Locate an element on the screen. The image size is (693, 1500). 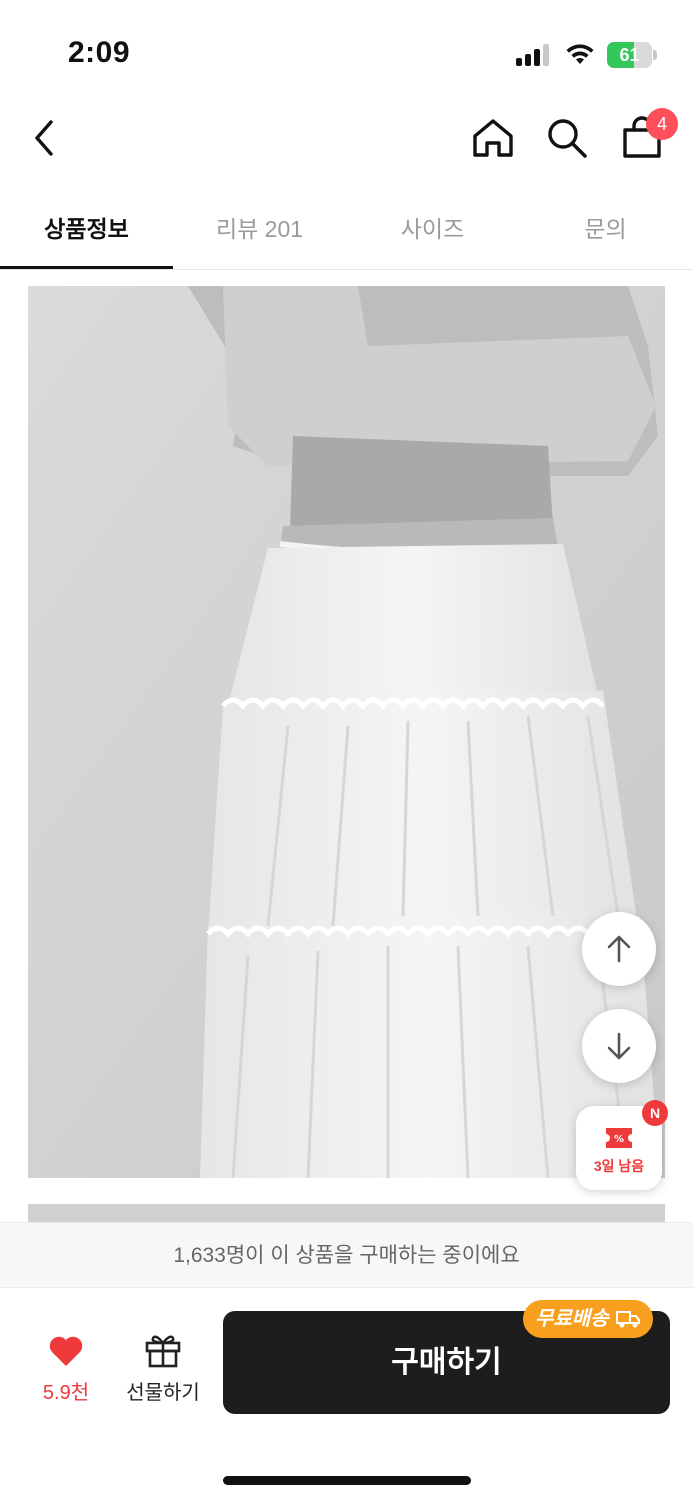
product-tabs: 상품정보 리뷰 201 사이즈 문의 is located at coordinates (346, 230).